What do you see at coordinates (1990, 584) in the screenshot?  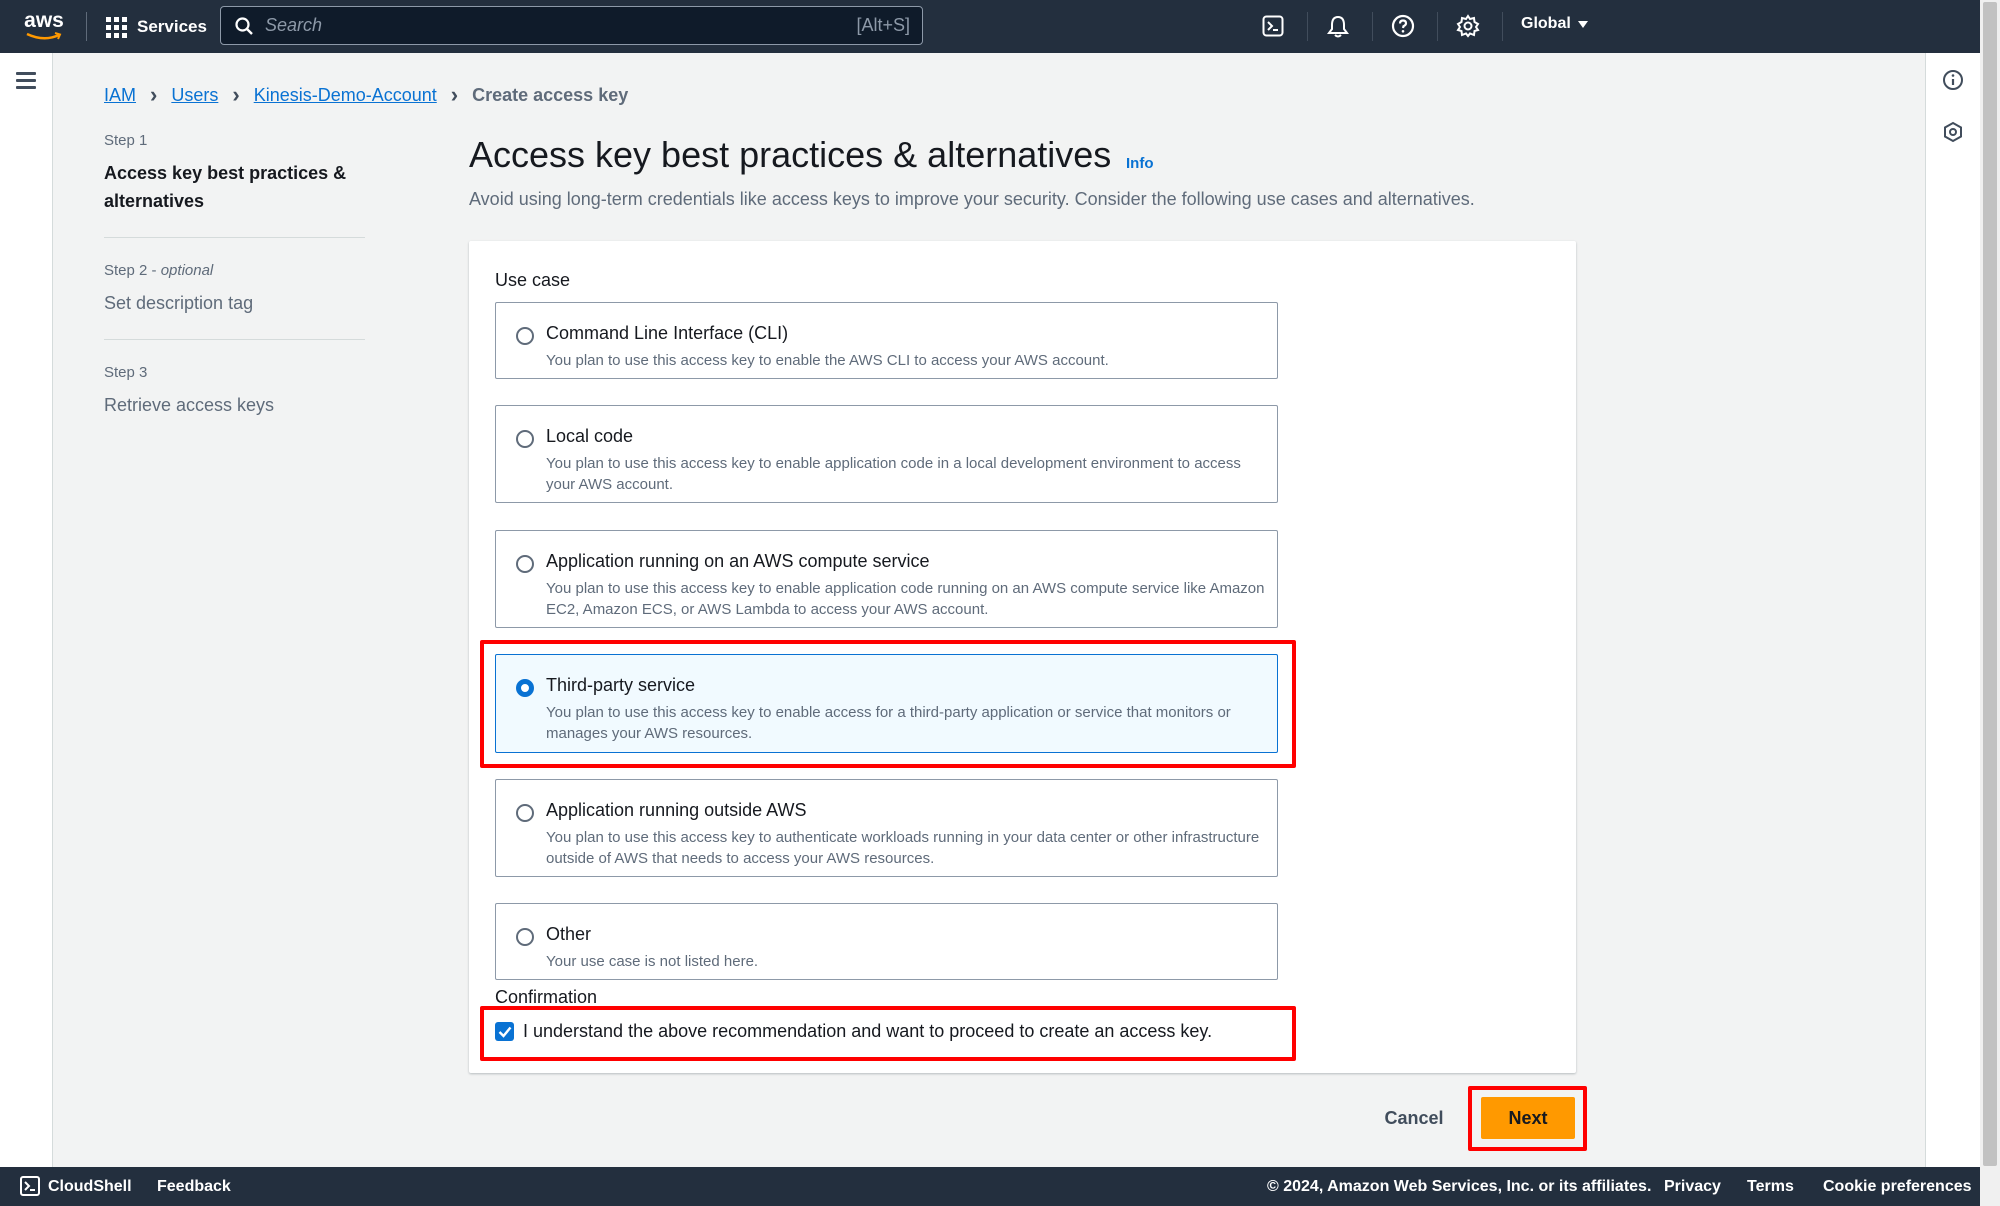 I see `scrollbar-thumb` at bounding box center [1990, 584].